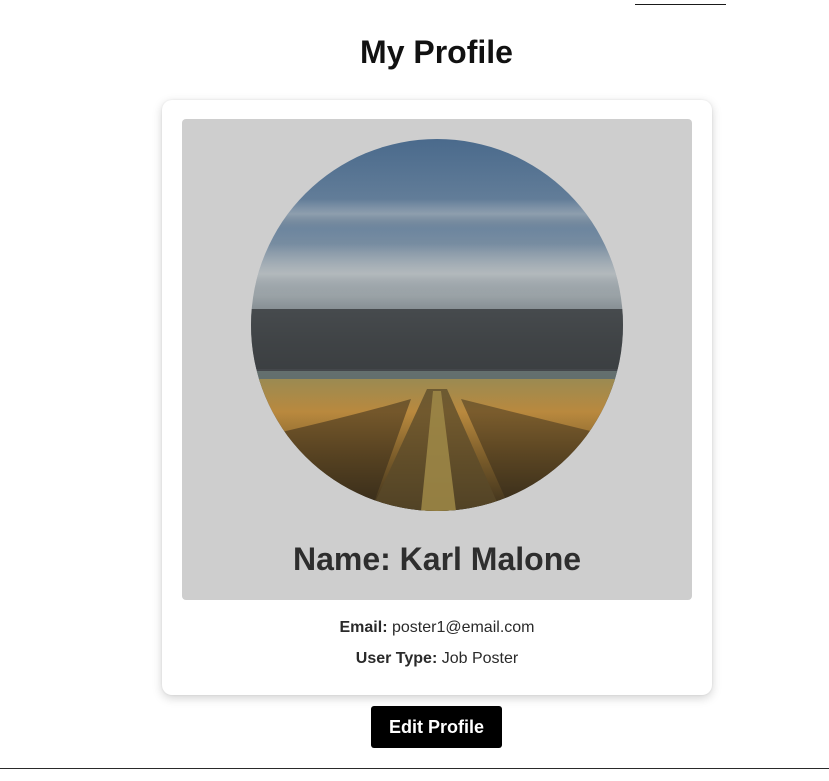 The image size is (829, 781). I want to click on user-type-value: Job Poster, so click(480, 658).